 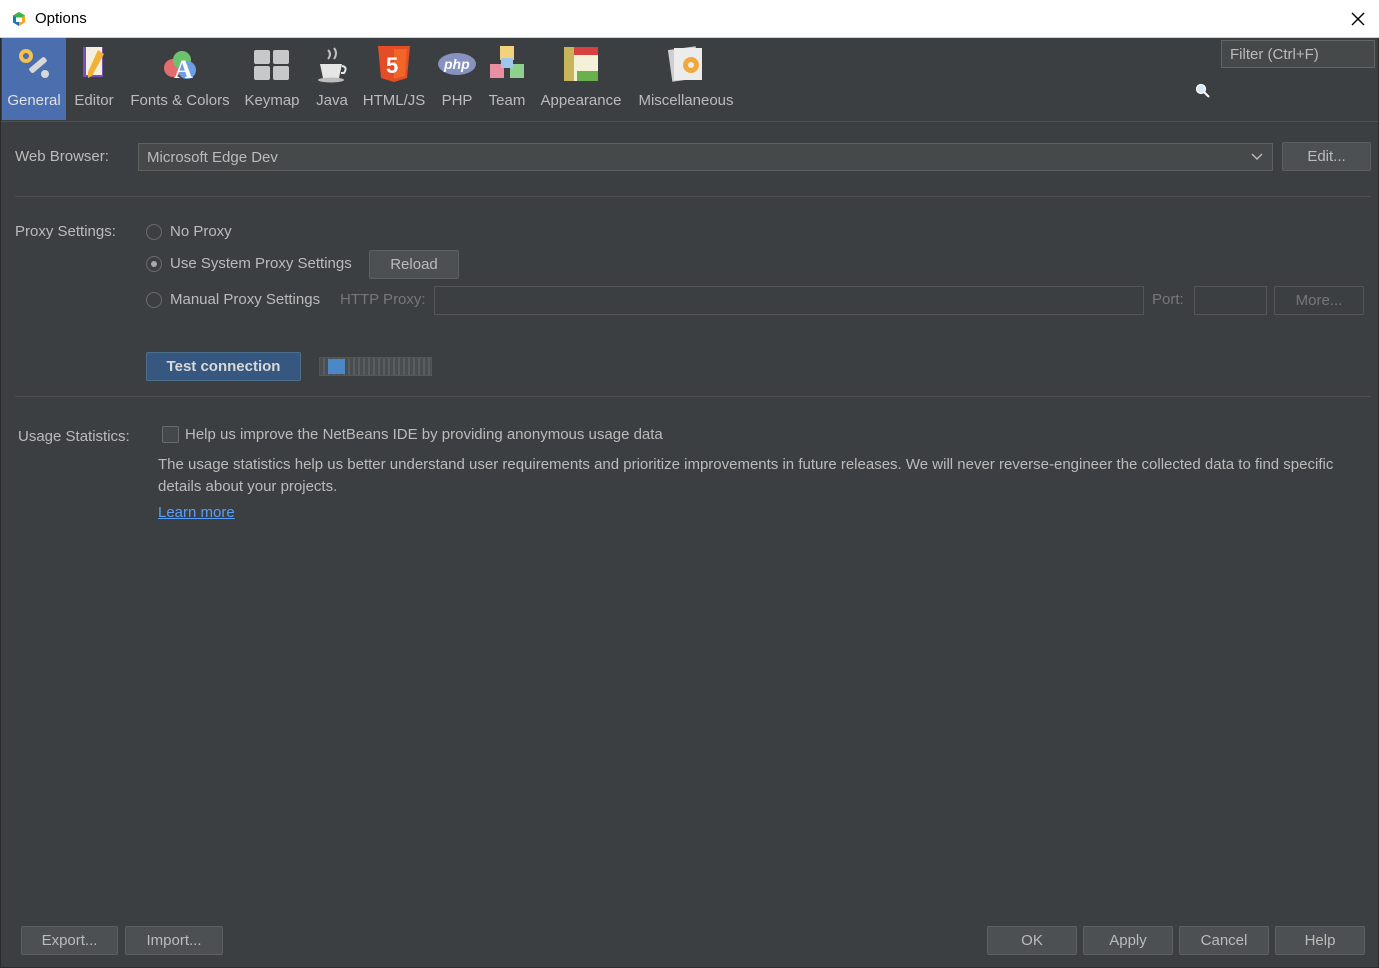 What do you see at coordinates (212, 157) in the screenshot?
I see `web-browser-value: Microsoft Edge Dev` at bounding box center [212, 157].